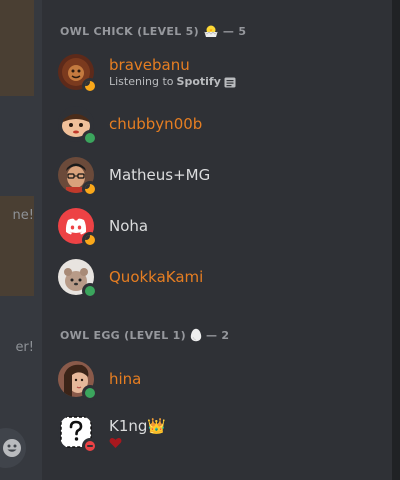  What do you see at coordinates (149, 65) in the screenshot?
I see `member-name: bravebanu` at bounding box center [149, 65].